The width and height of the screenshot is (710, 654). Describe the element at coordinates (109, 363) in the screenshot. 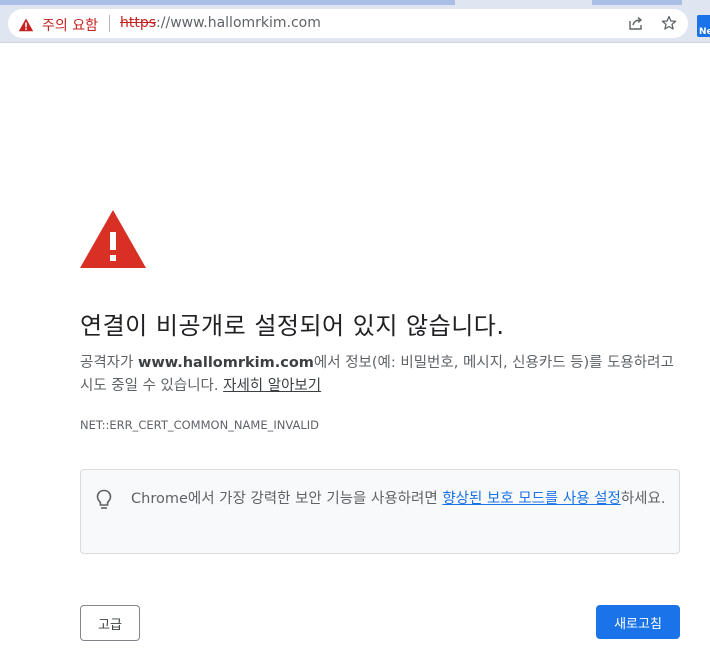

I see `desc-prefix: 공격자가` at that location.